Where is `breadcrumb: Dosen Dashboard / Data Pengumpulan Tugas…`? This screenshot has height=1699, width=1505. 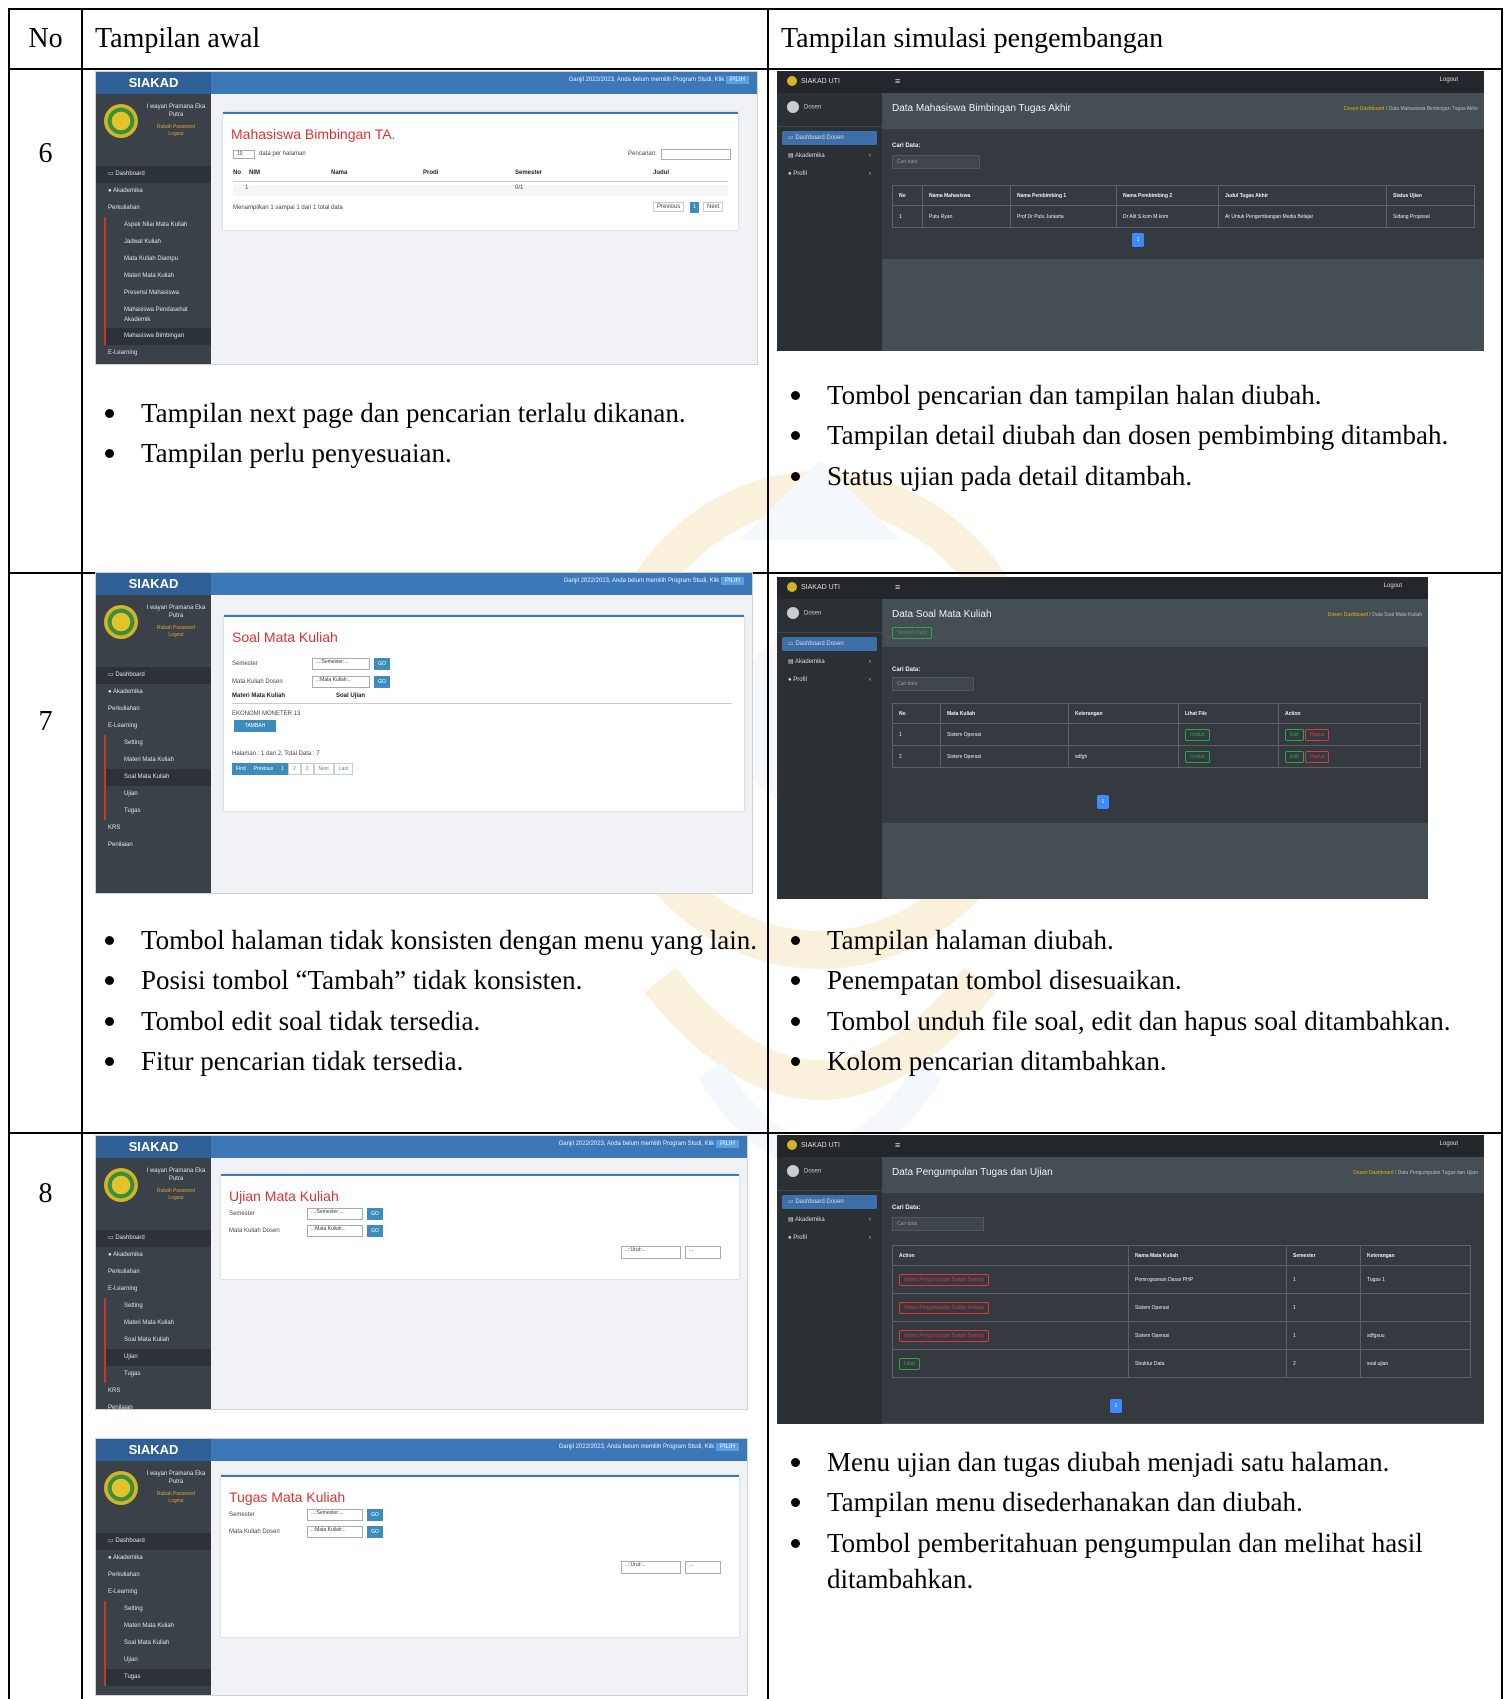 breadcrumb: Dosen Dashboard / Data Pengumpulan Tugas… is located at coordinates (1415, 1173).